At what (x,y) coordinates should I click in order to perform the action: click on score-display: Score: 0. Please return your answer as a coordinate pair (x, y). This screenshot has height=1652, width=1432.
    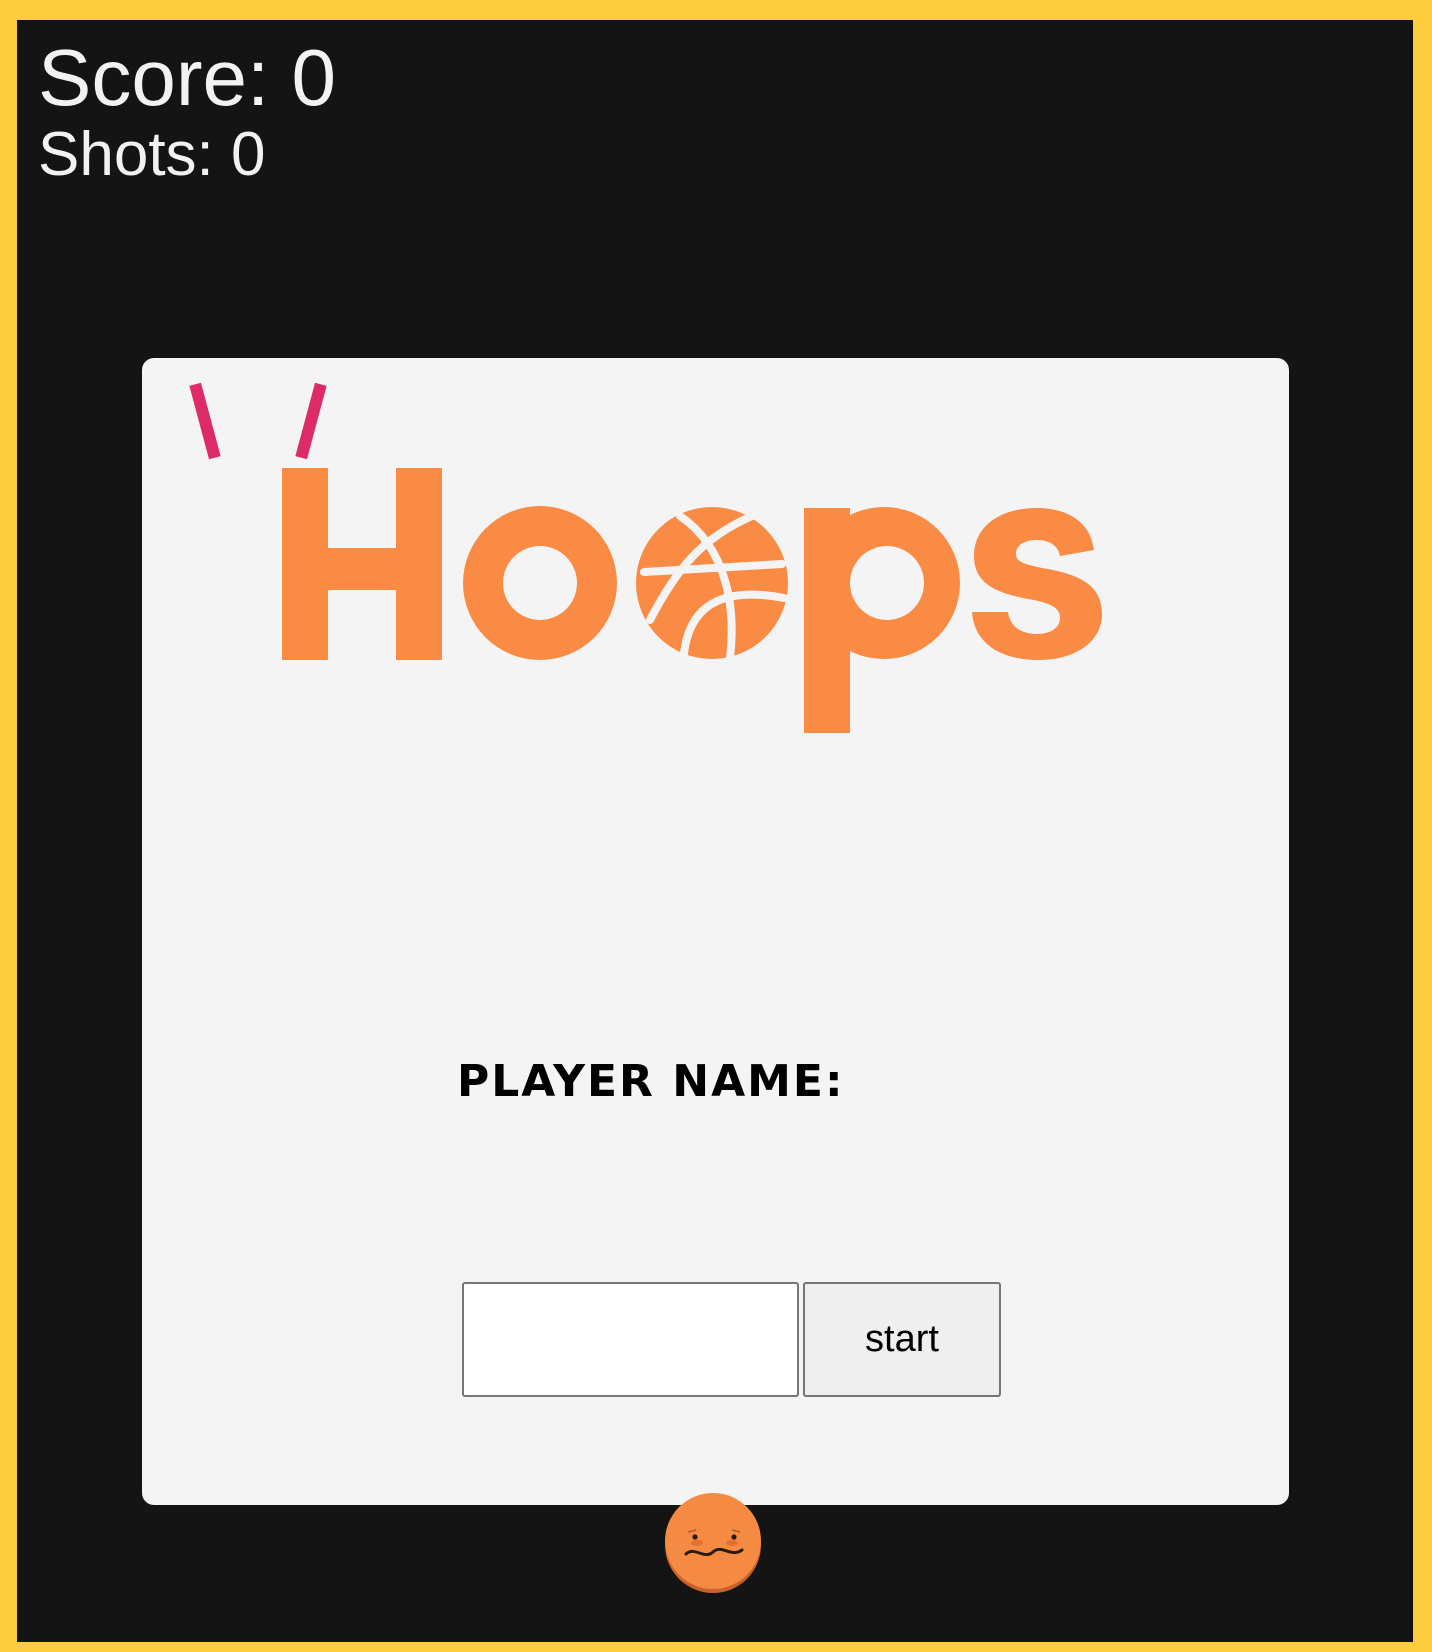
    Looking at the image, I should click on (187, 77).